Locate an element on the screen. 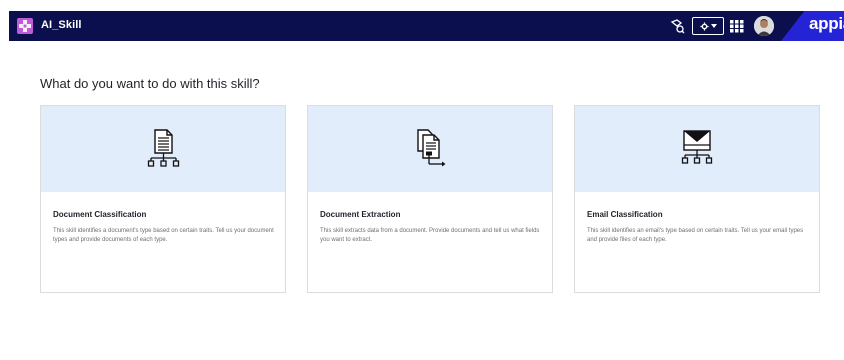  brand-logo: appian is located at coordinates (808, 26).